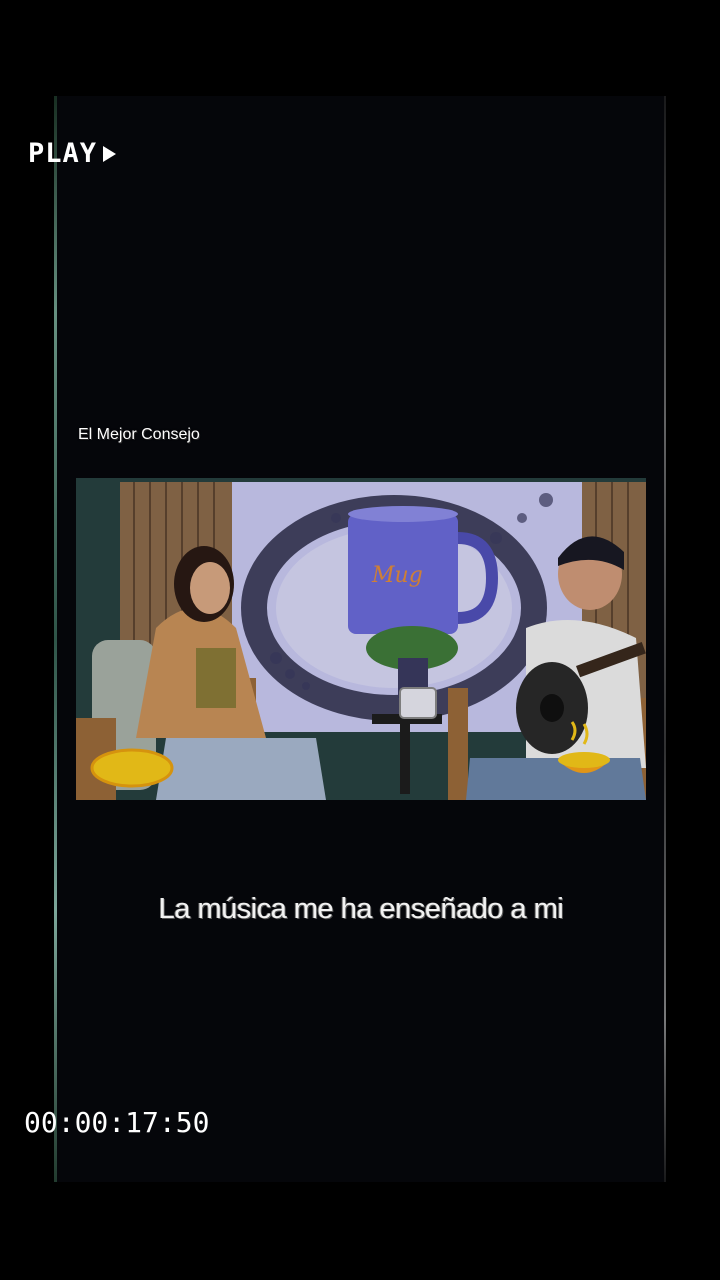  I want to click on play-indicator: PLAY, so click(72, 153).